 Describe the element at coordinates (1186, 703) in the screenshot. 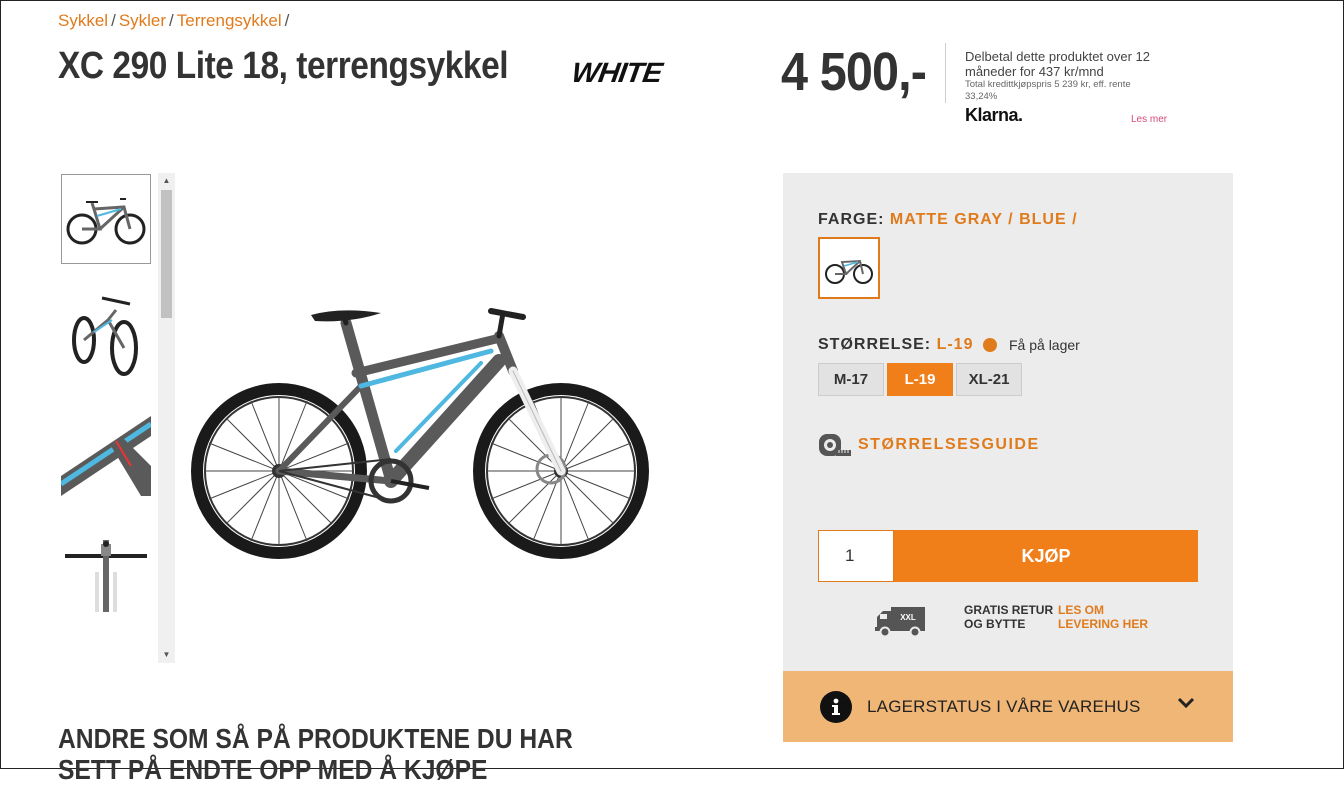

I see `chevron-down-icon` at that location.